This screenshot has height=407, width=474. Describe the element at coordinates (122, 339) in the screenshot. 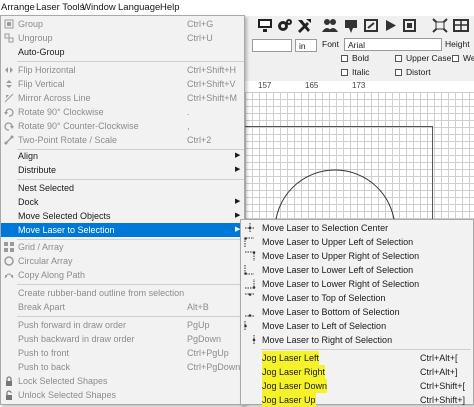

I see `menu-item-push-backward: Push backward in draw order PgDown` at that location.